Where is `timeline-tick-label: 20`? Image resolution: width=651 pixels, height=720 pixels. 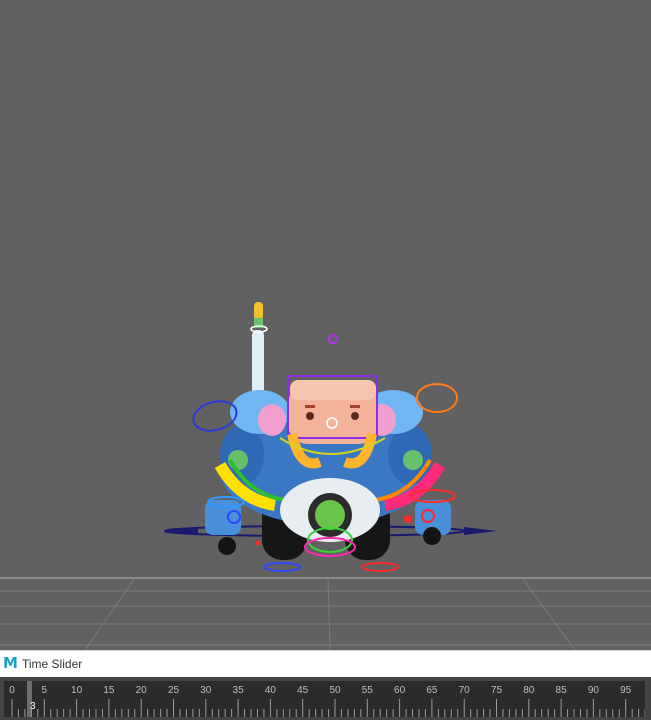 timeline-tick-label: 20 is located at coordinates (141, 690).